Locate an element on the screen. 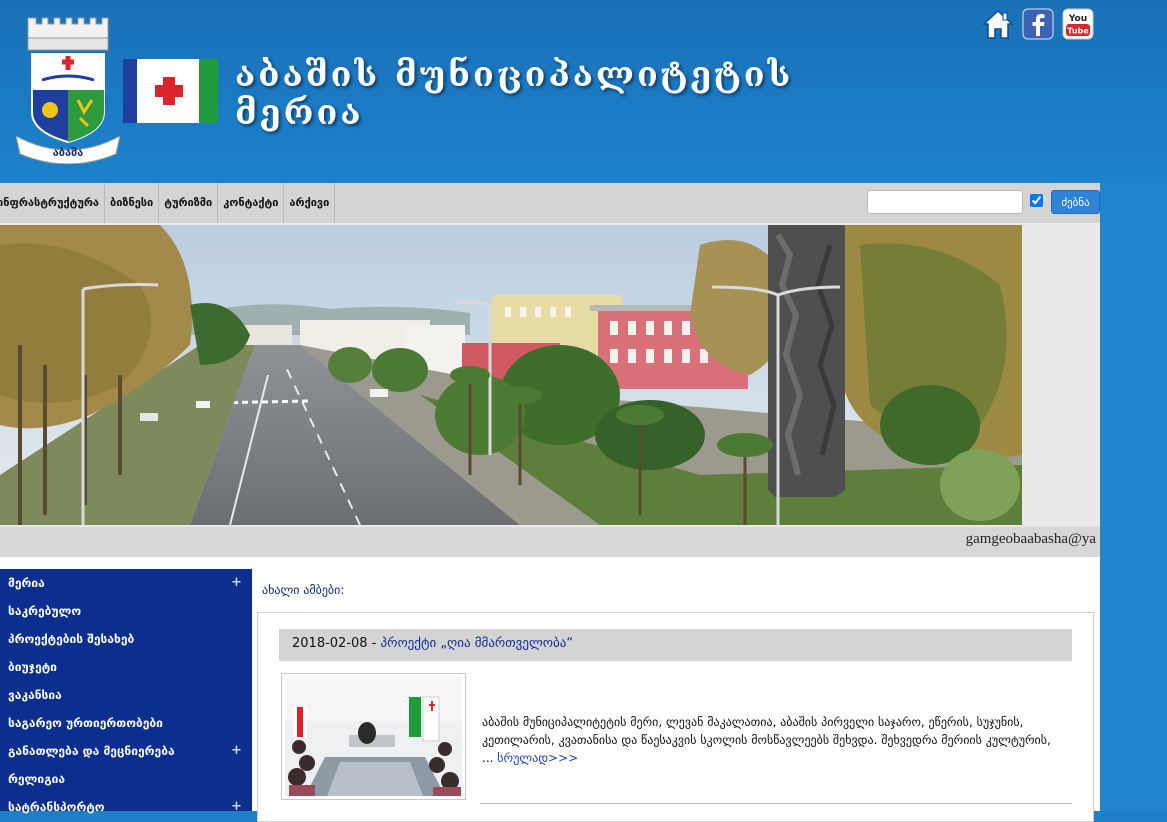  sidebar-item-label: ვაკანსია is located at coordinates (35, 695).